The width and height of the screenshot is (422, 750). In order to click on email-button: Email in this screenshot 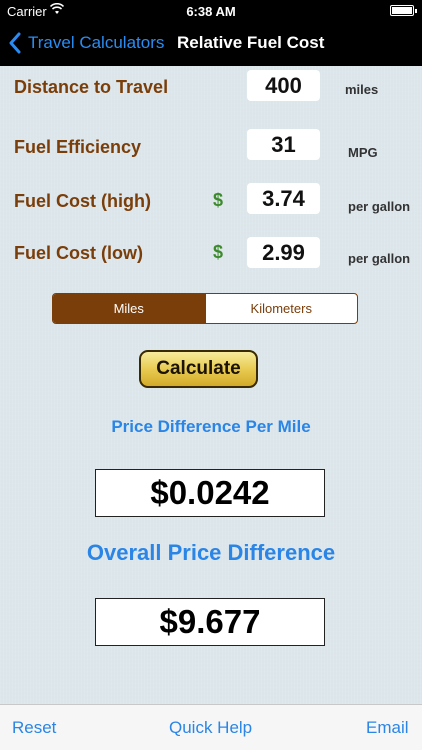, I will do `click(387, 728)`.